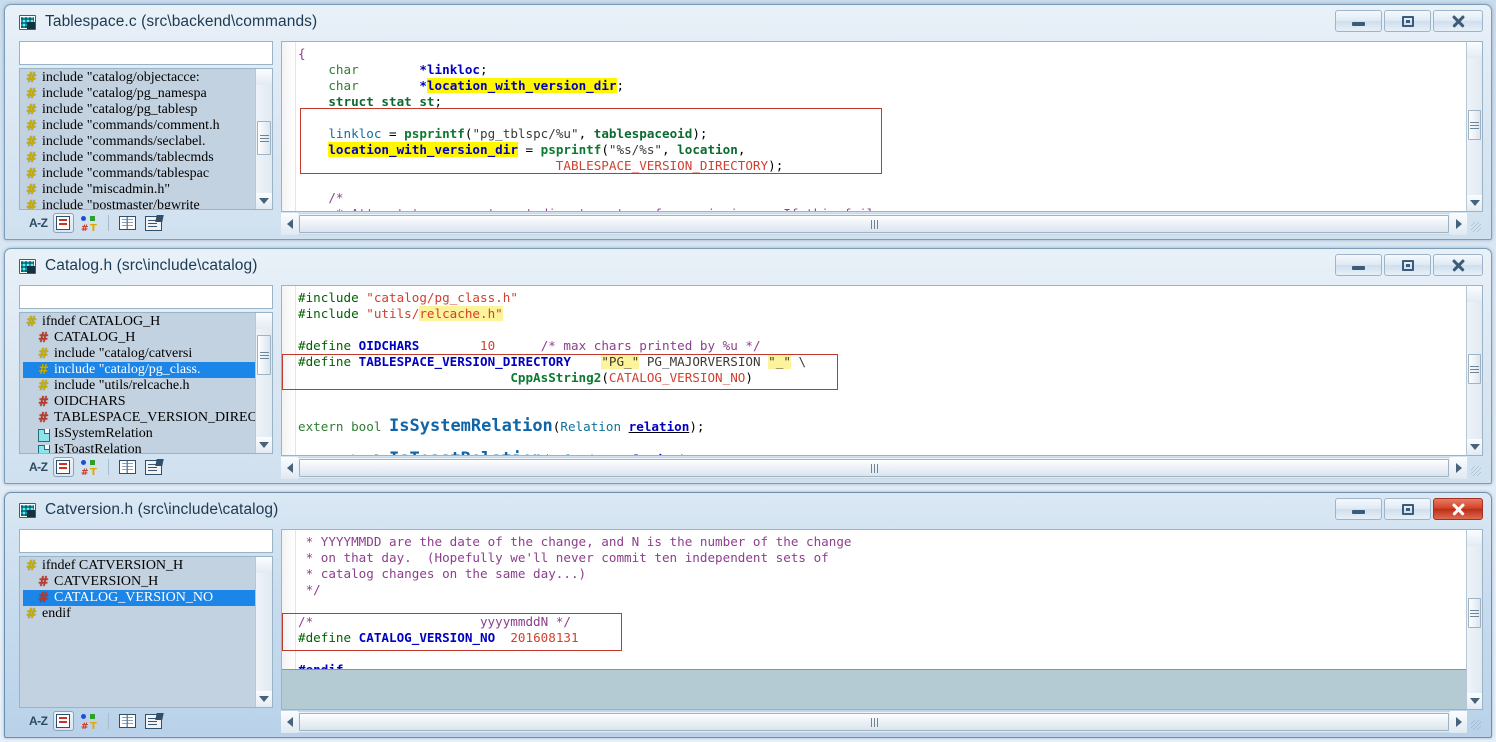 The image size is (1496, 742). Describe the element at coordinates (748, 266) in the screenshot. I see `titlebar: Catalog.h (src\include\catalog)` at that location.